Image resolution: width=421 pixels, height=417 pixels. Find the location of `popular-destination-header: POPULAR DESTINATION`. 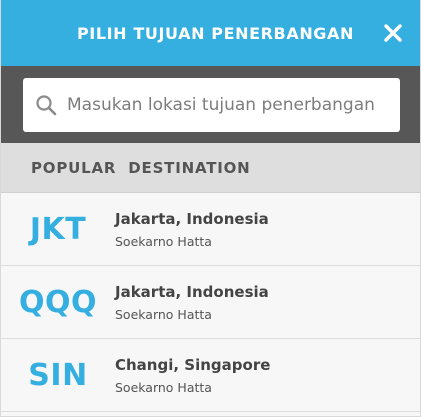

popular-destination-header: POPULAR DESTINATION is located at coordinates (210, 168).